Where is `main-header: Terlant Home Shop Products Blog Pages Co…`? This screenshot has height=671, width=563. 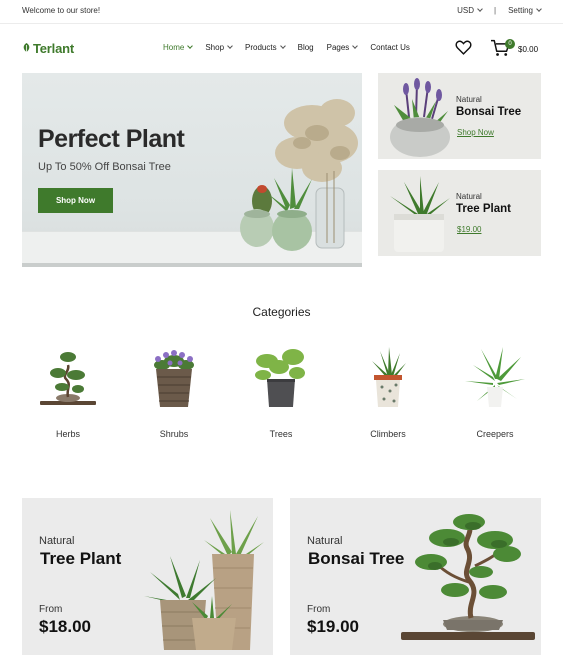 main-header: Terlant Home Shop Products Blog Pages Co… is located at coordinates (281, 48).